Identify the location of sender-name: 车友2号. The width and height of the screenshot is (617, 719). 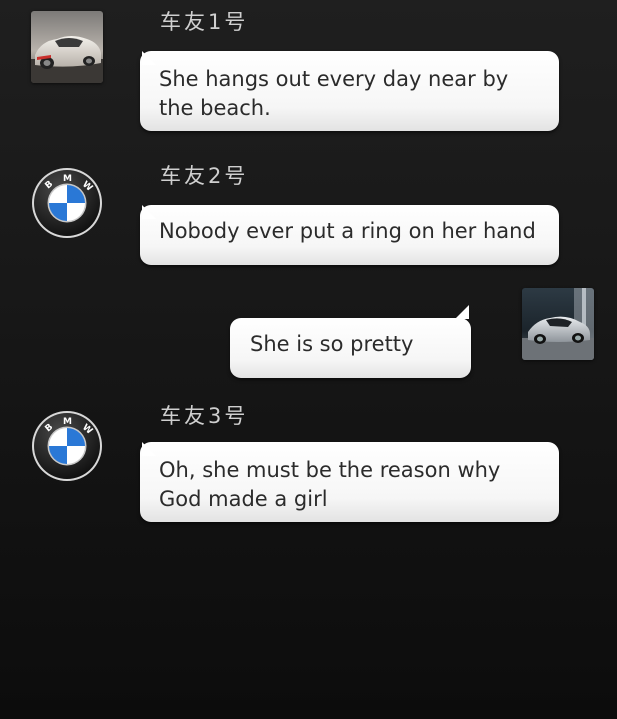
(204, 176).